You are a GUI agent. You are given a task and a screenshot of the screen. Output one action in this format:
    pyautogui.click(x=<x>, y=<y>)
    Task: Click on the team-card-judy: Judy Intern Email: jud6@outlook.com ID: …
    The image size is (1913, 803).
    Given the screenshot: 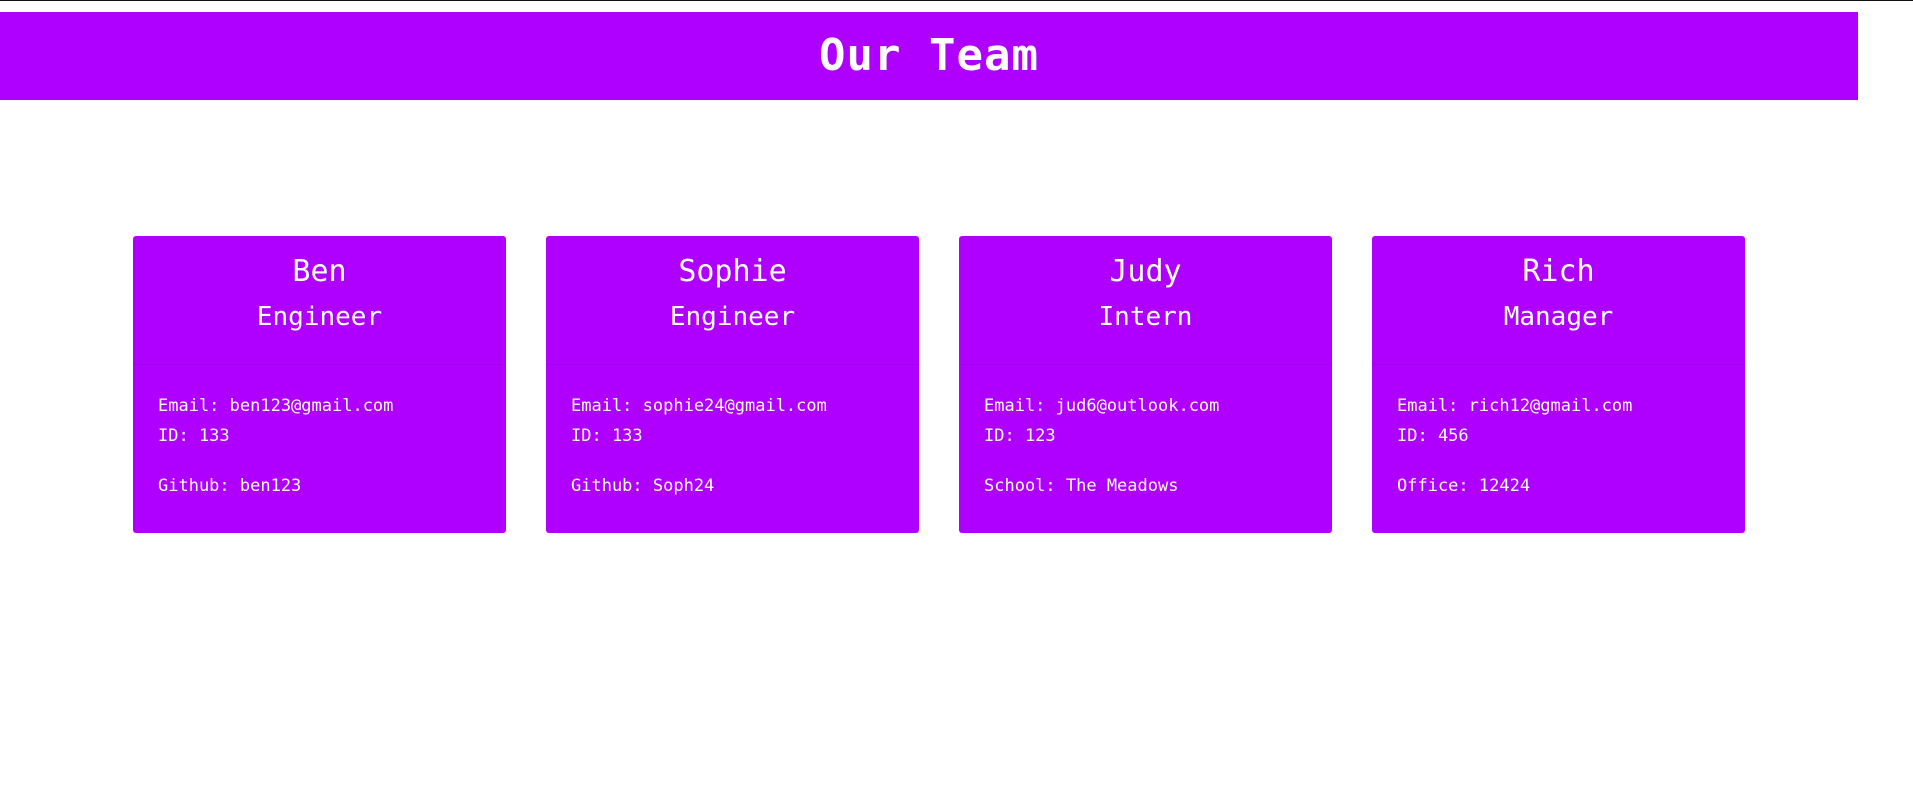 What is the action you would take?
    pyautogui.click(x=1145, y=384)
    